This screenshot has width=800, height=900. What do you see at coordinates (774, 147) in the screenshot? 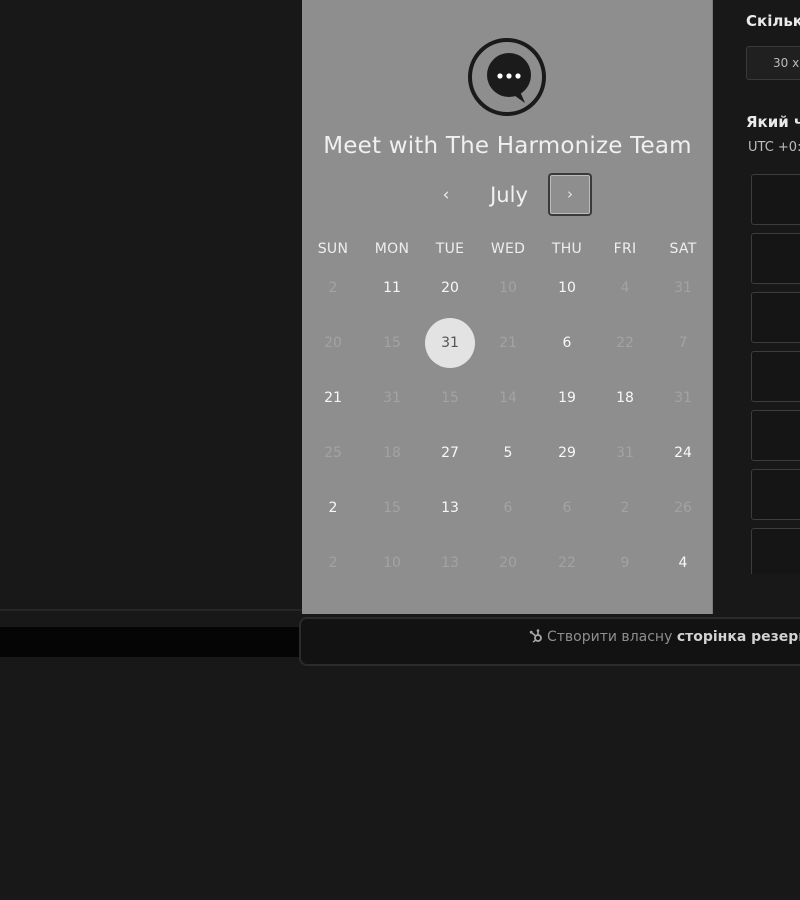
I see `timezone-label: UTC +0:` at bounding box center [774, 147].